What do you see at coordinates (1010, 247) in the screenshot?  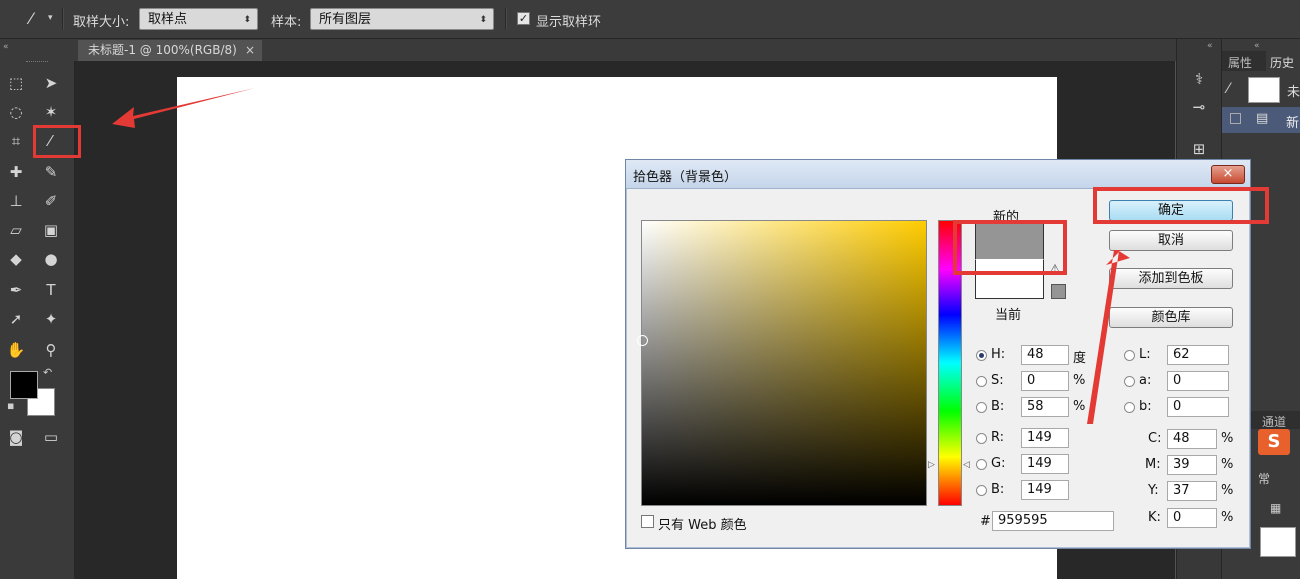 I see `annotation-new-color-highlight` at bounding box center [1010, 247].